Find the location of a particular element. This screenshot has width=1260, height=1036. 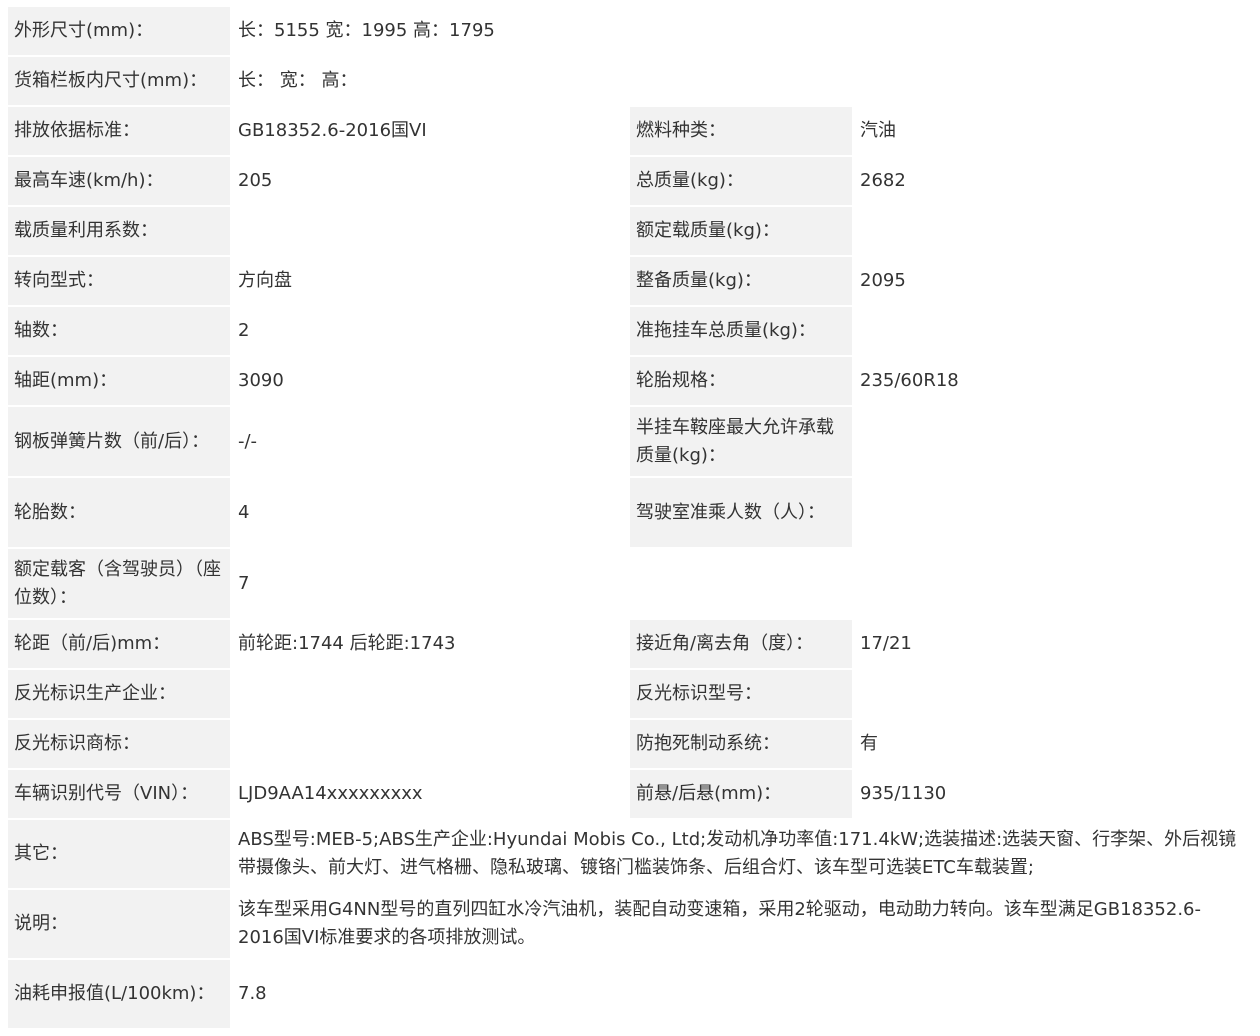

row-label: 最高车速(km/h)： is located at coordinates (119, 181).